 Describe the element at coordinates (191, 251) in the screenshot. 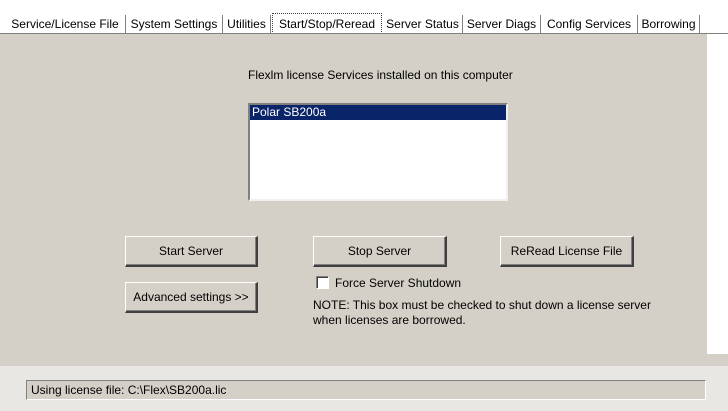

I see `start-server-button: Start Server` at that location.